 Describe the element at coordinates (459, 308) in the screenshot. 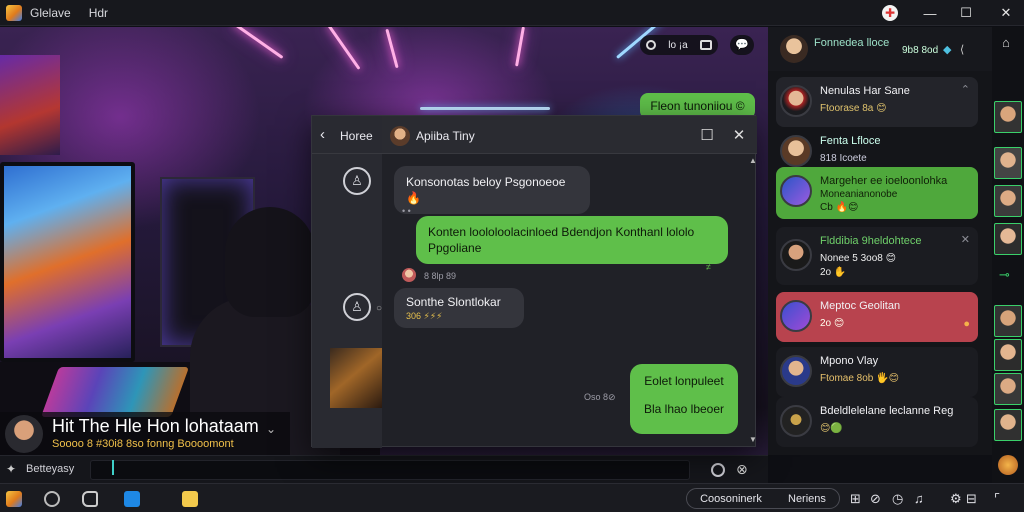

I see `message-incoming: Sonthe Slontlokar 306 ⚡⚡⚡` at that location.